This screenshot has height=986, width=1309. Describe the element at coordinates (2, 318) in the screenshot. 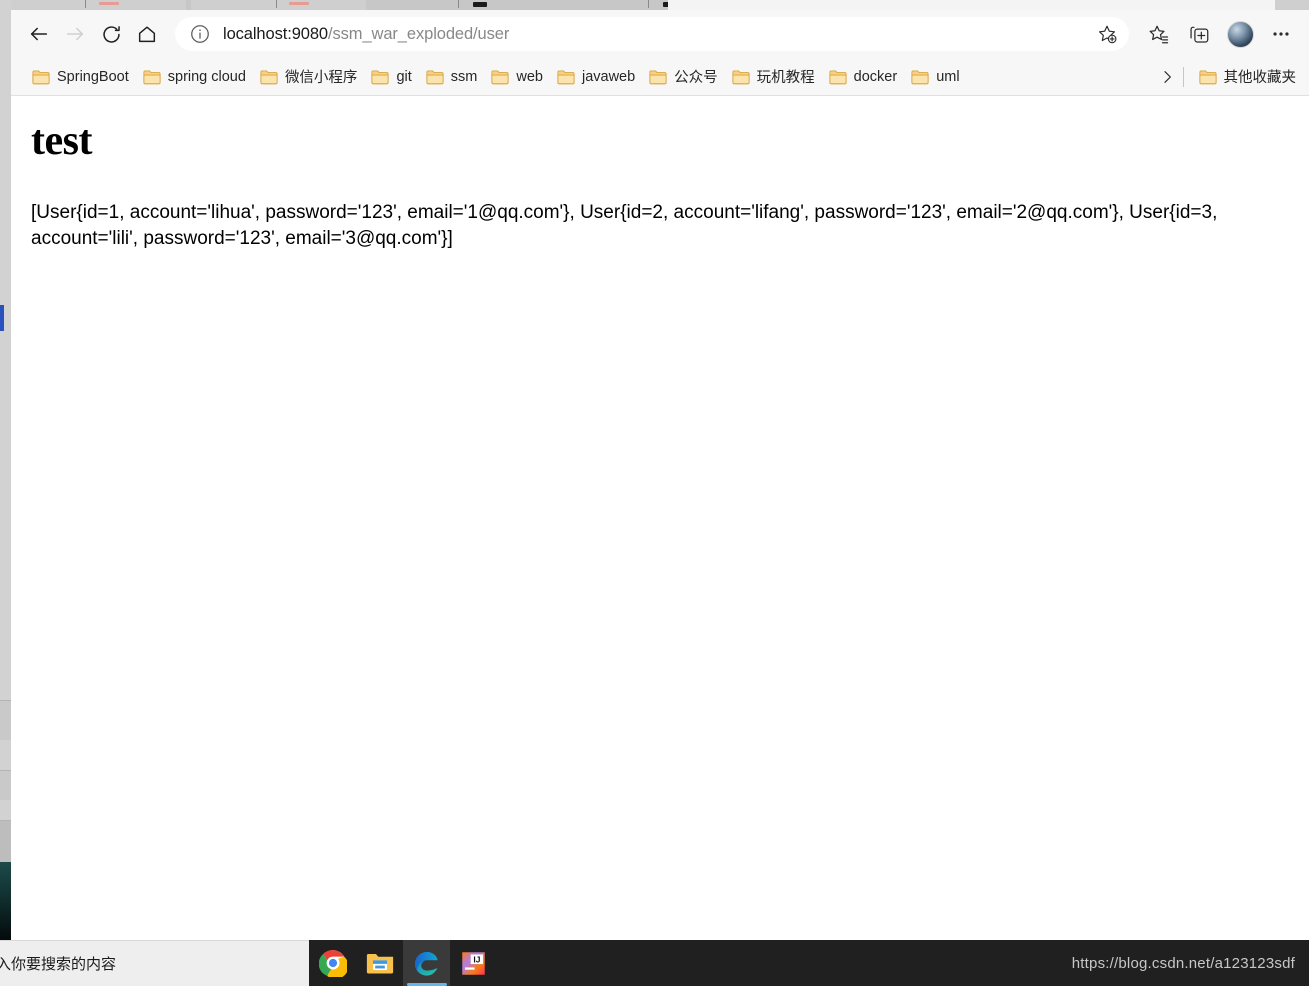

I see `background-accent-mark` at that location.